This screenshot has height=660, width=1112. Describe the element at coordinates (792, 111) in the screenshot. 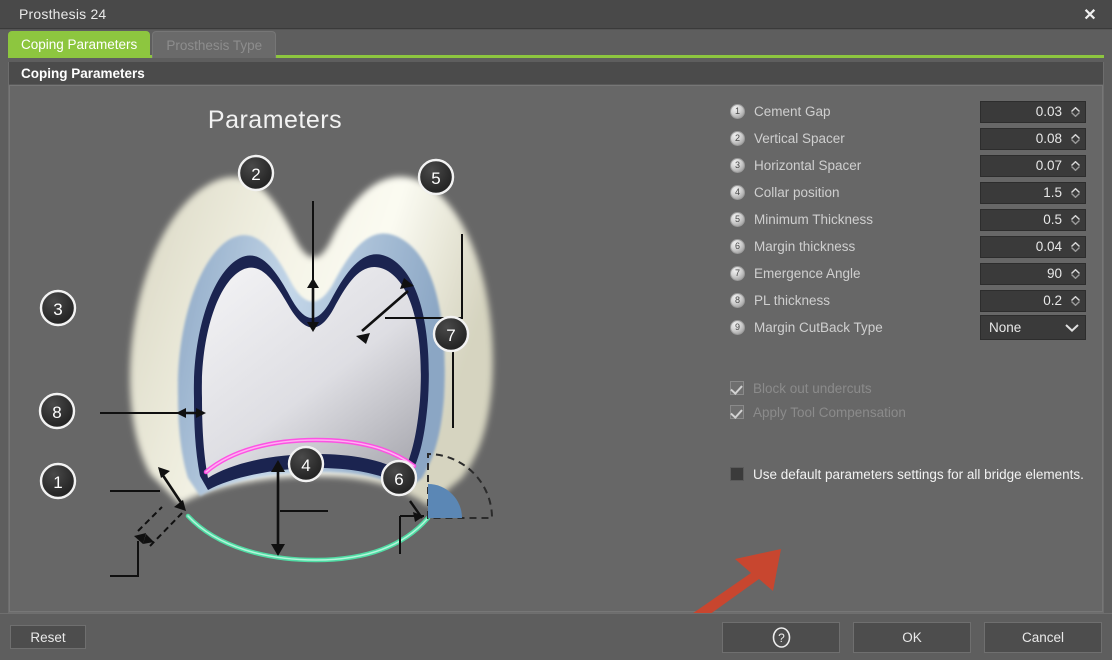

I see `param-label: Cement Gap` at that location.